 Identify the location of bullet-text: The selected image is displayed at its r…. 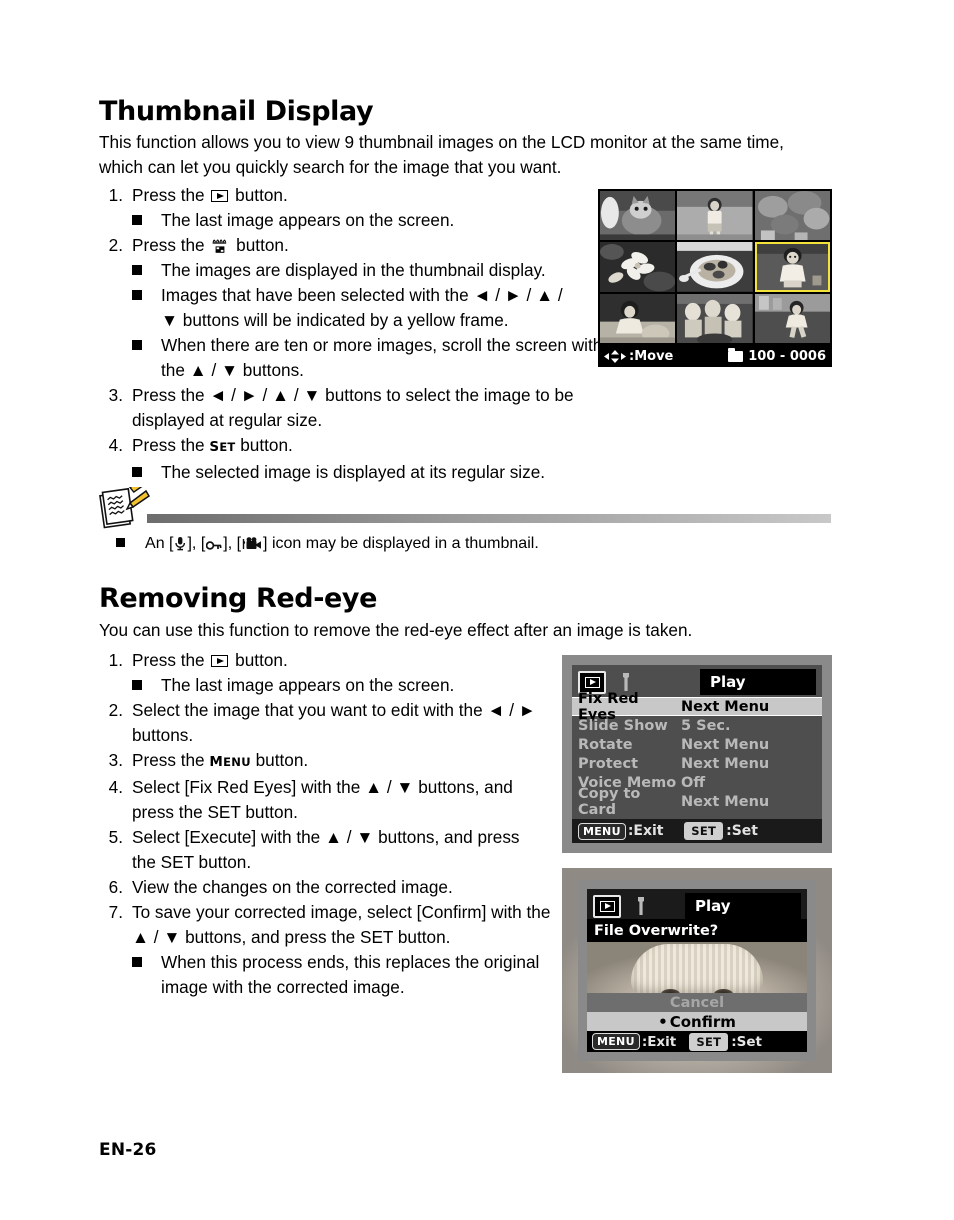
(353, 471).